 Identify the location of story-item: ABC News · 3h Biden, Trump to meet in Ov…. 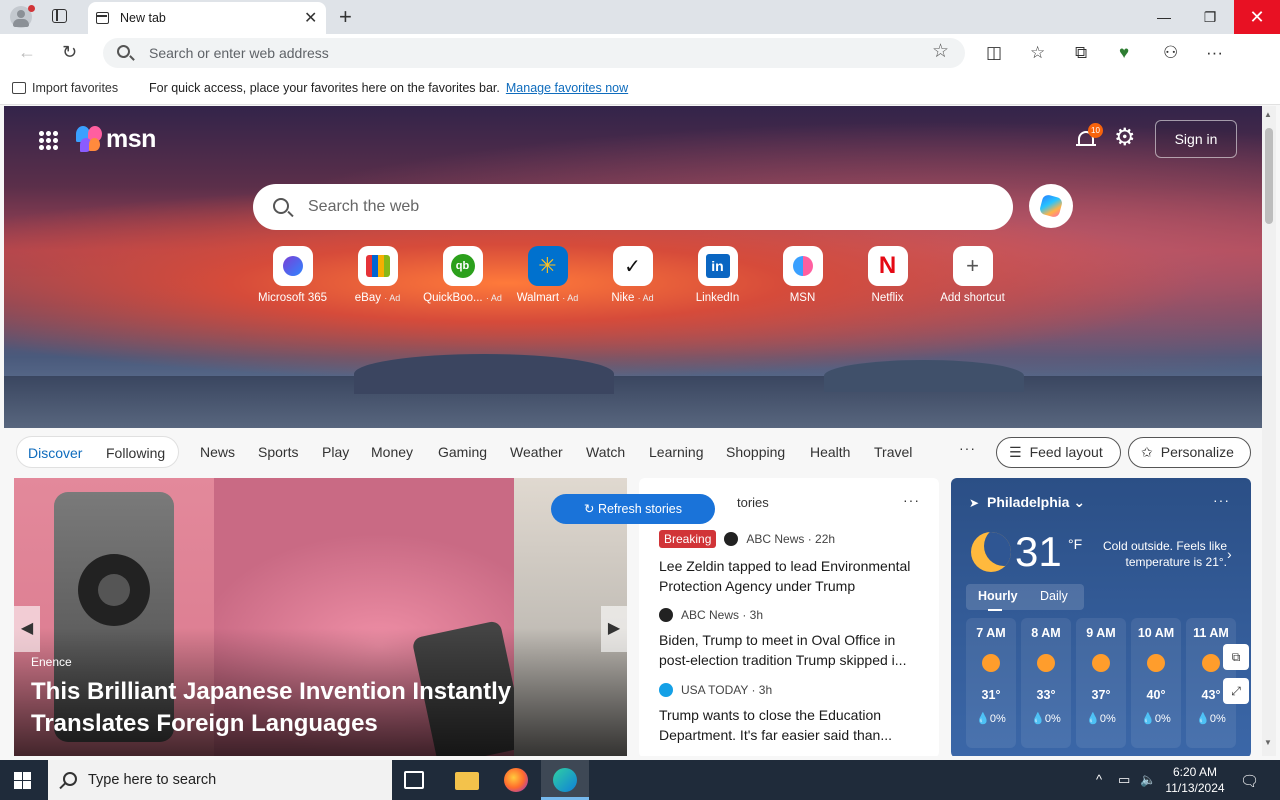
(794, 639).